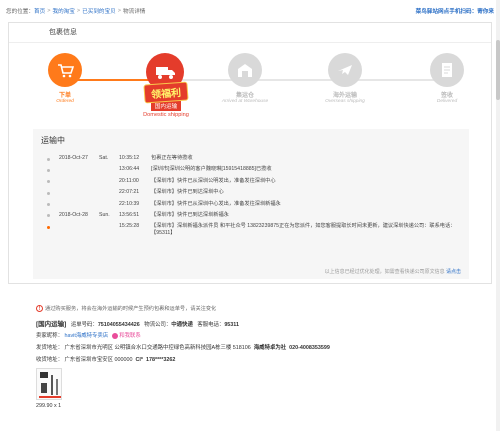 The height and width of the screenshot is (431, 500). I want to click on logistics-row: 13:06:44 [深圳市]深圳公明的客户魏晓琳[15915418885]已揽收, so click(251, 169).